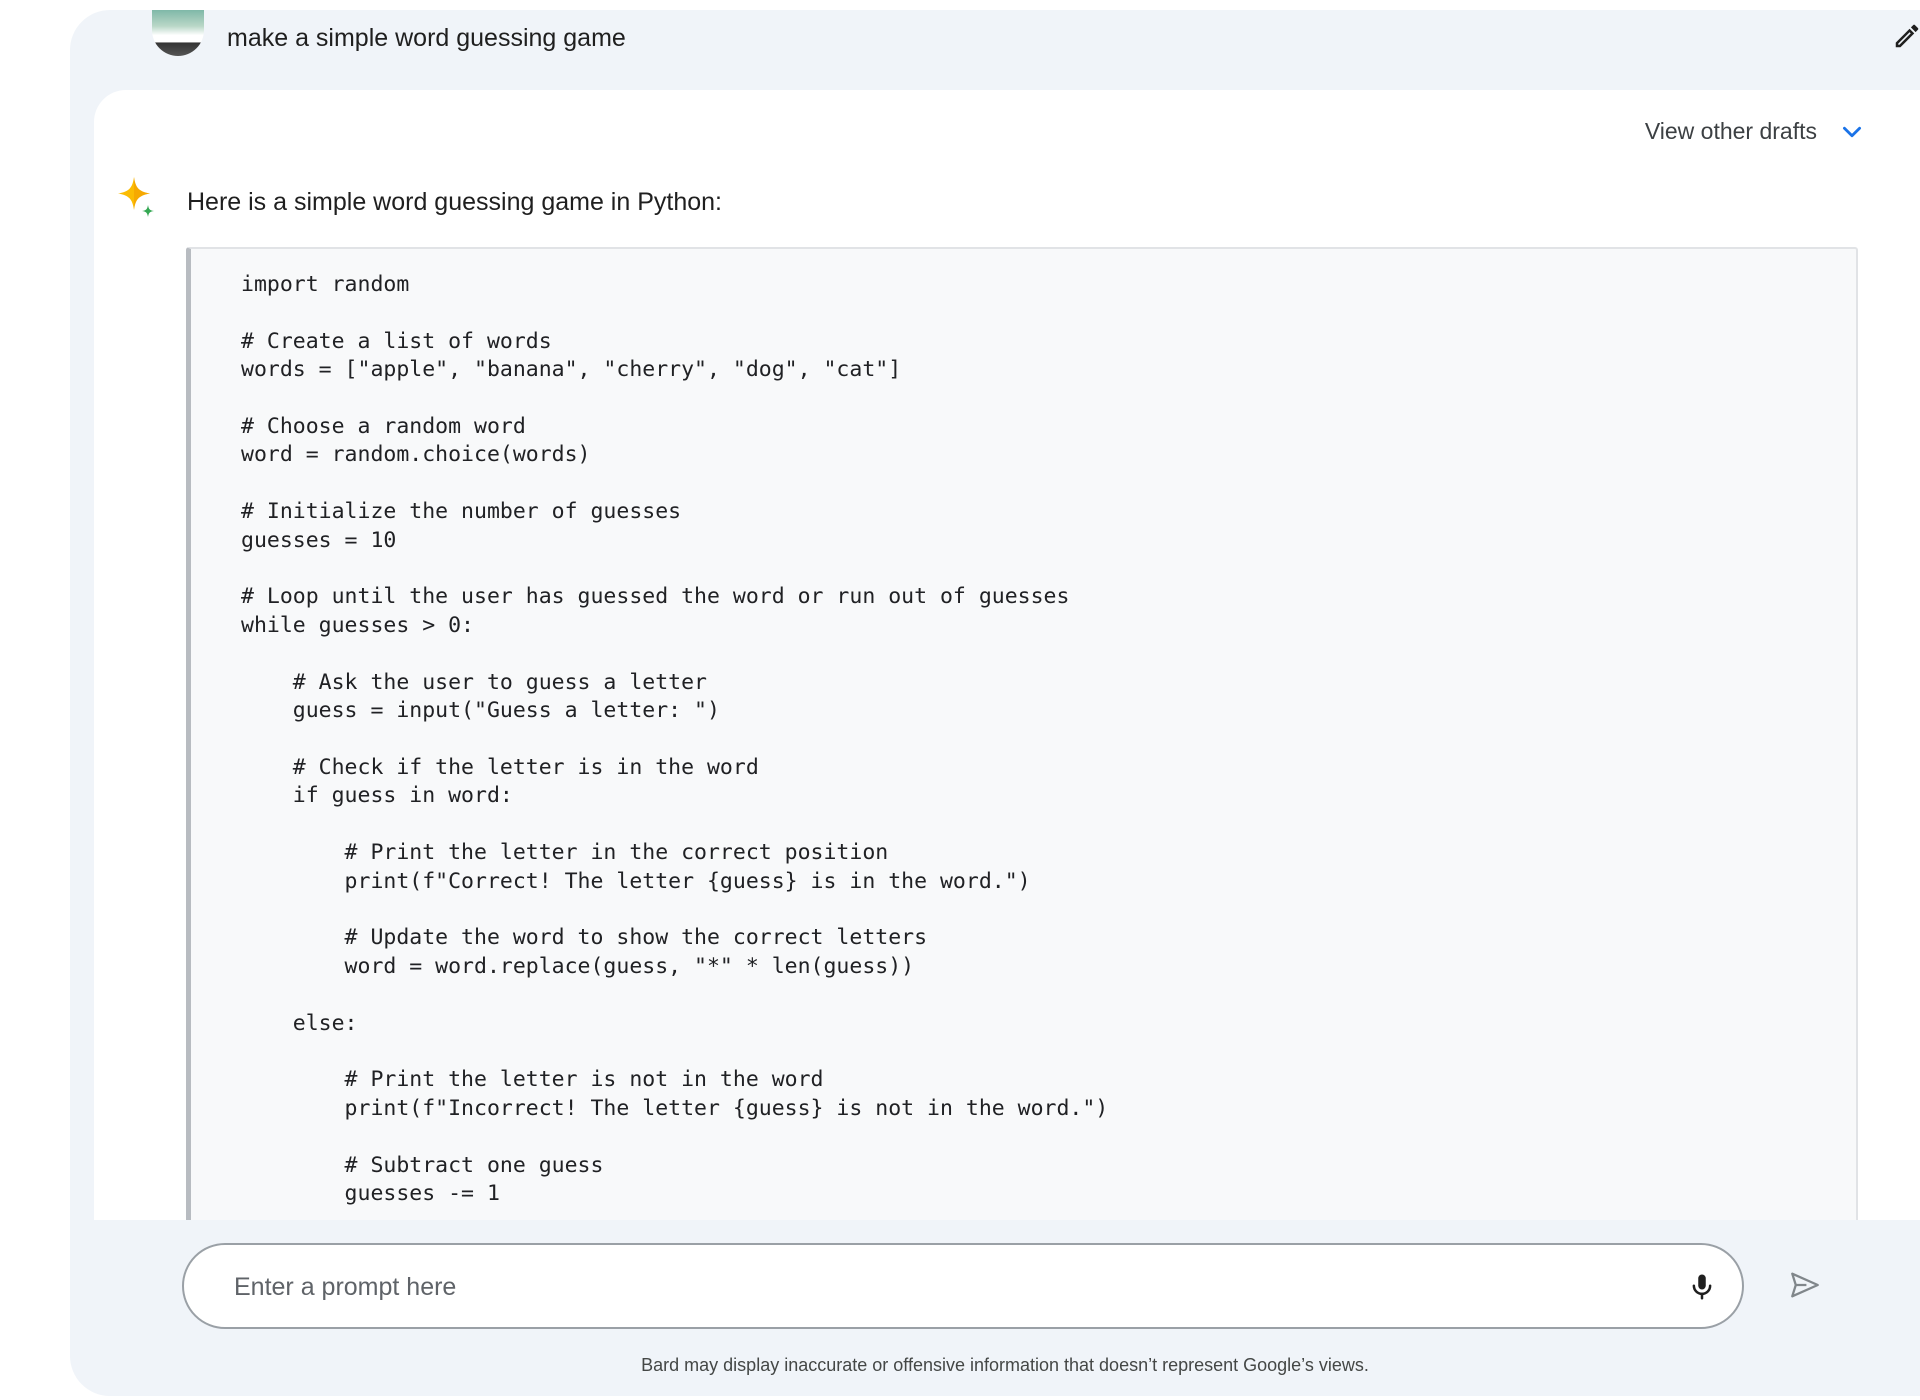 This screenshot has height=1400, width=1920. I want to click on send-button, so click(1805, 1285).